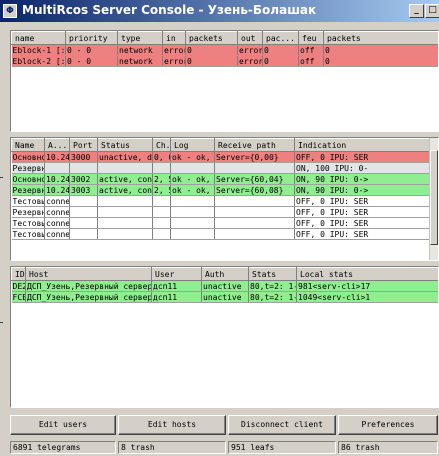 This screenshot has height=456, width=439. I want to click on column-header: Indication, so click(362, 145).